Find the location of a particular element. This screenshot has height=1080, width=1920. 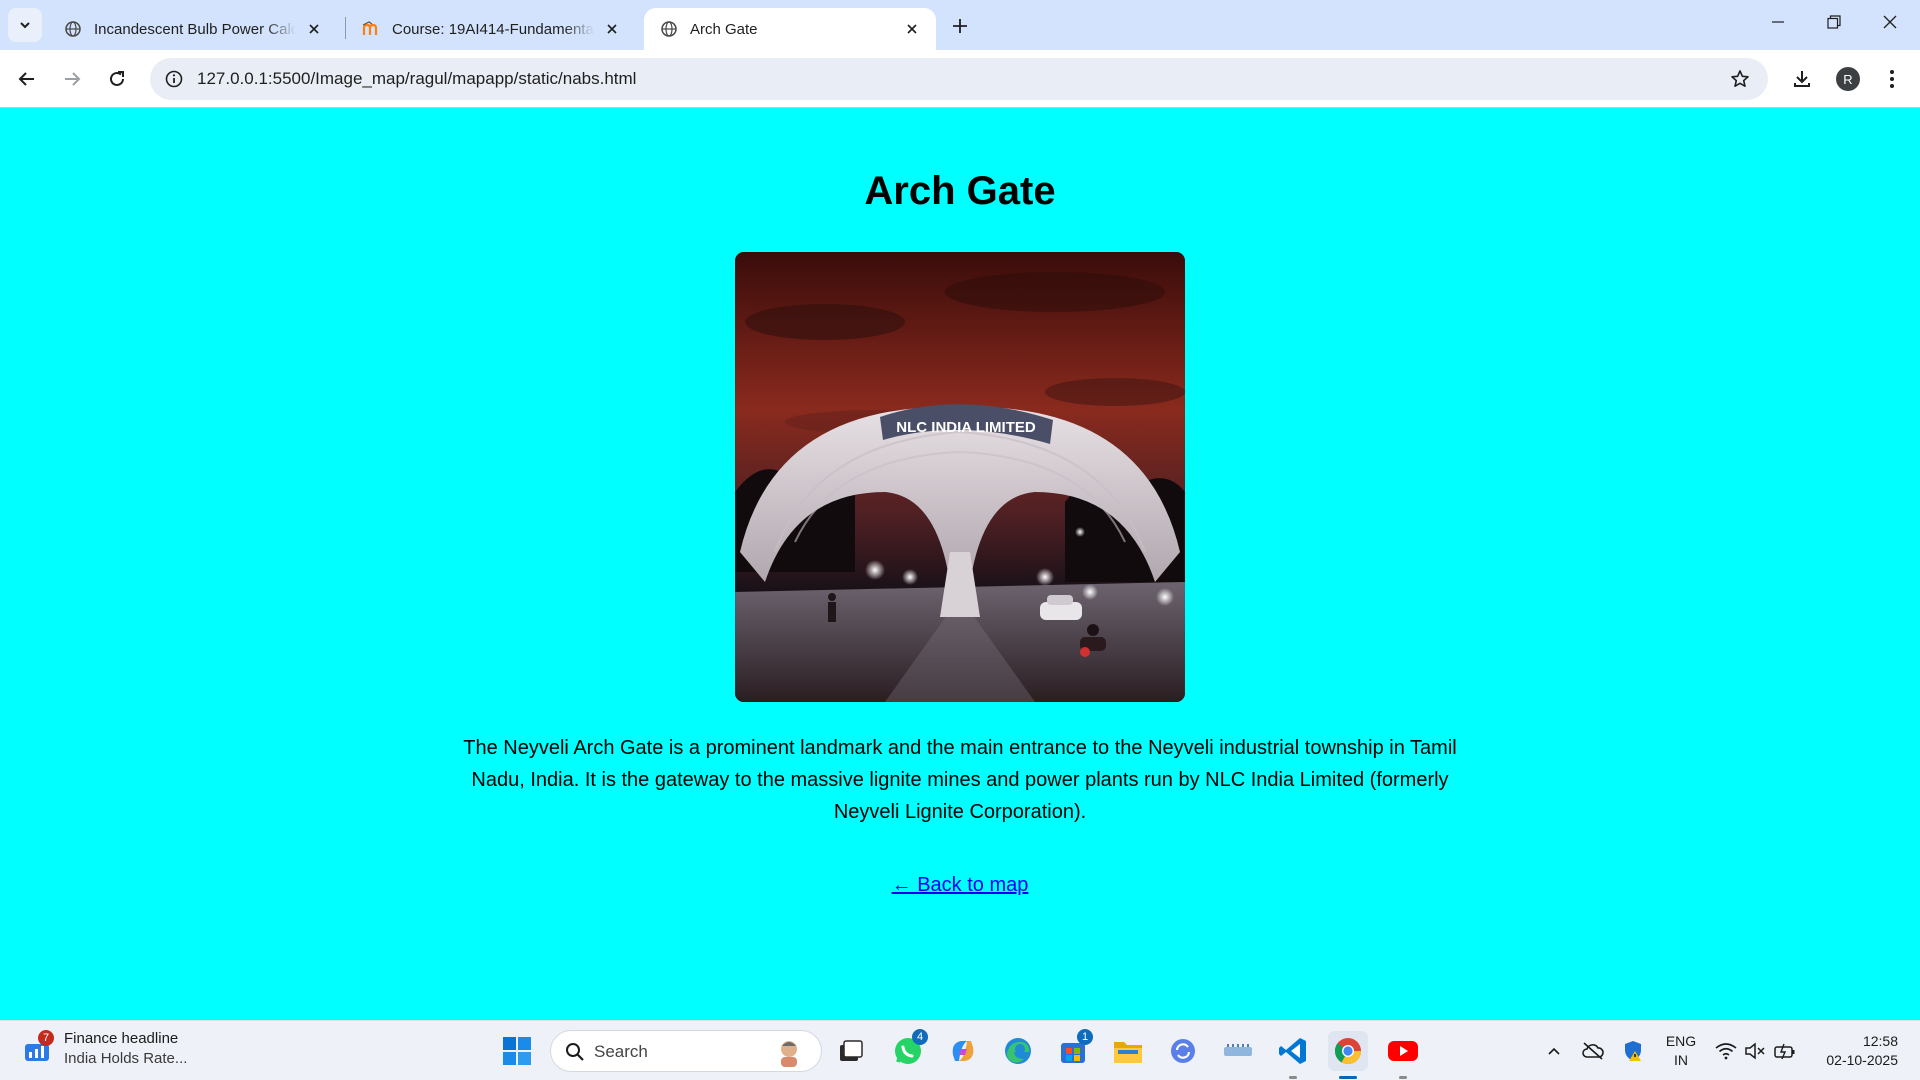

sync-icon is located at coordinates (1183, 1051).